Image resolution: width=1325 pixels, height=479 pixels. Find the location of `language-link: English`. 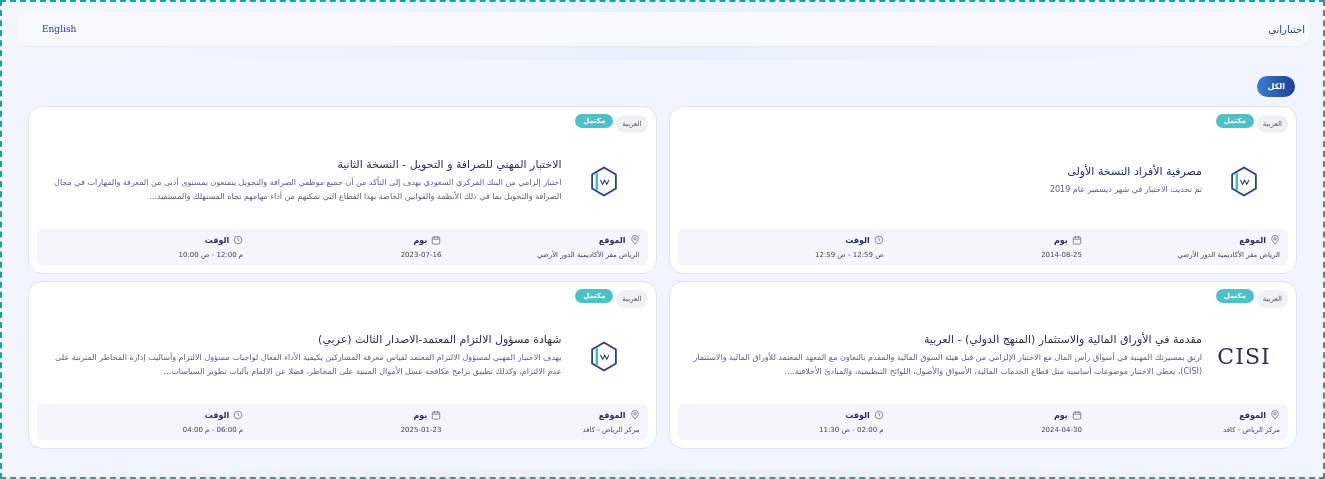

language-link: English is located at coordinates (49, 29).